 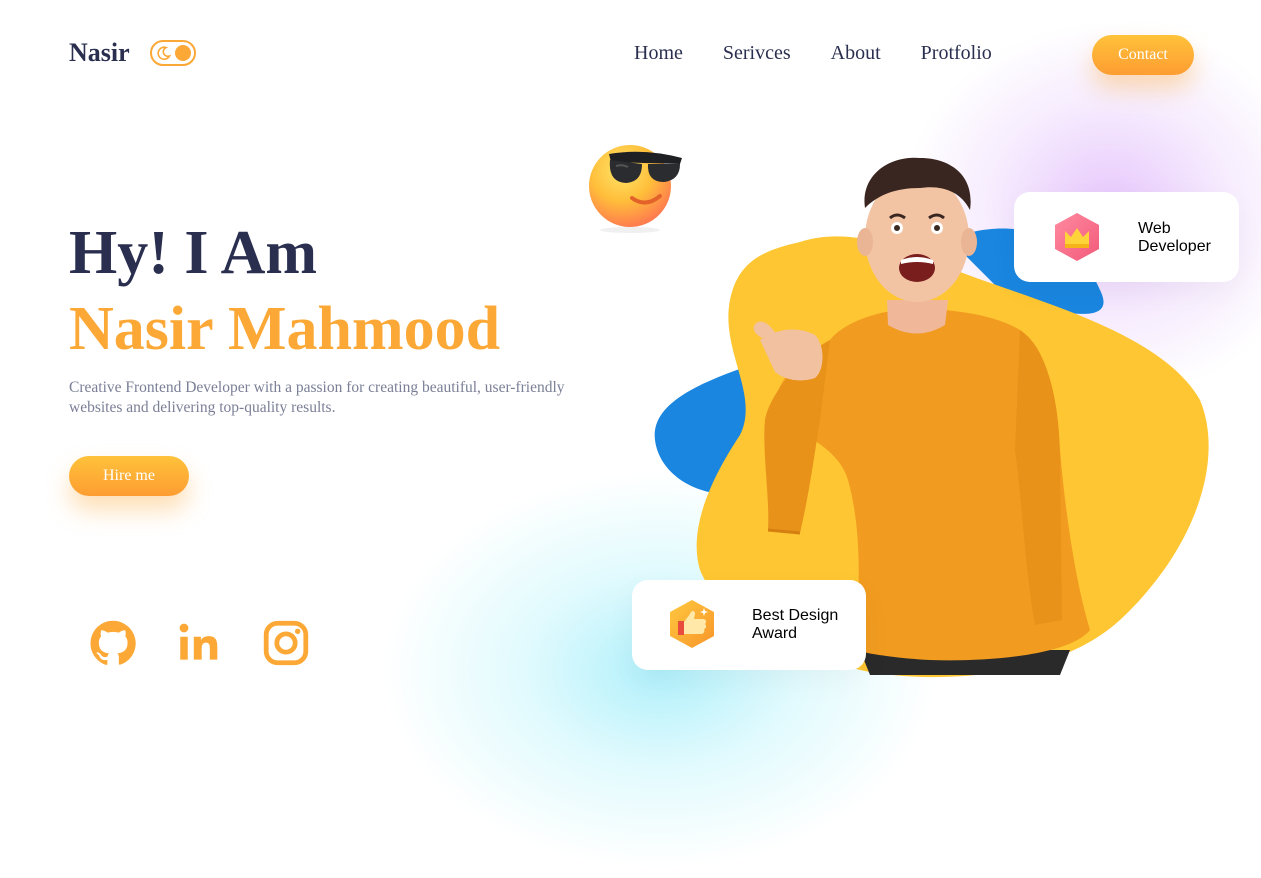 I want to click on nav-portfolio: Protfolio, so click(x=956, y=53).